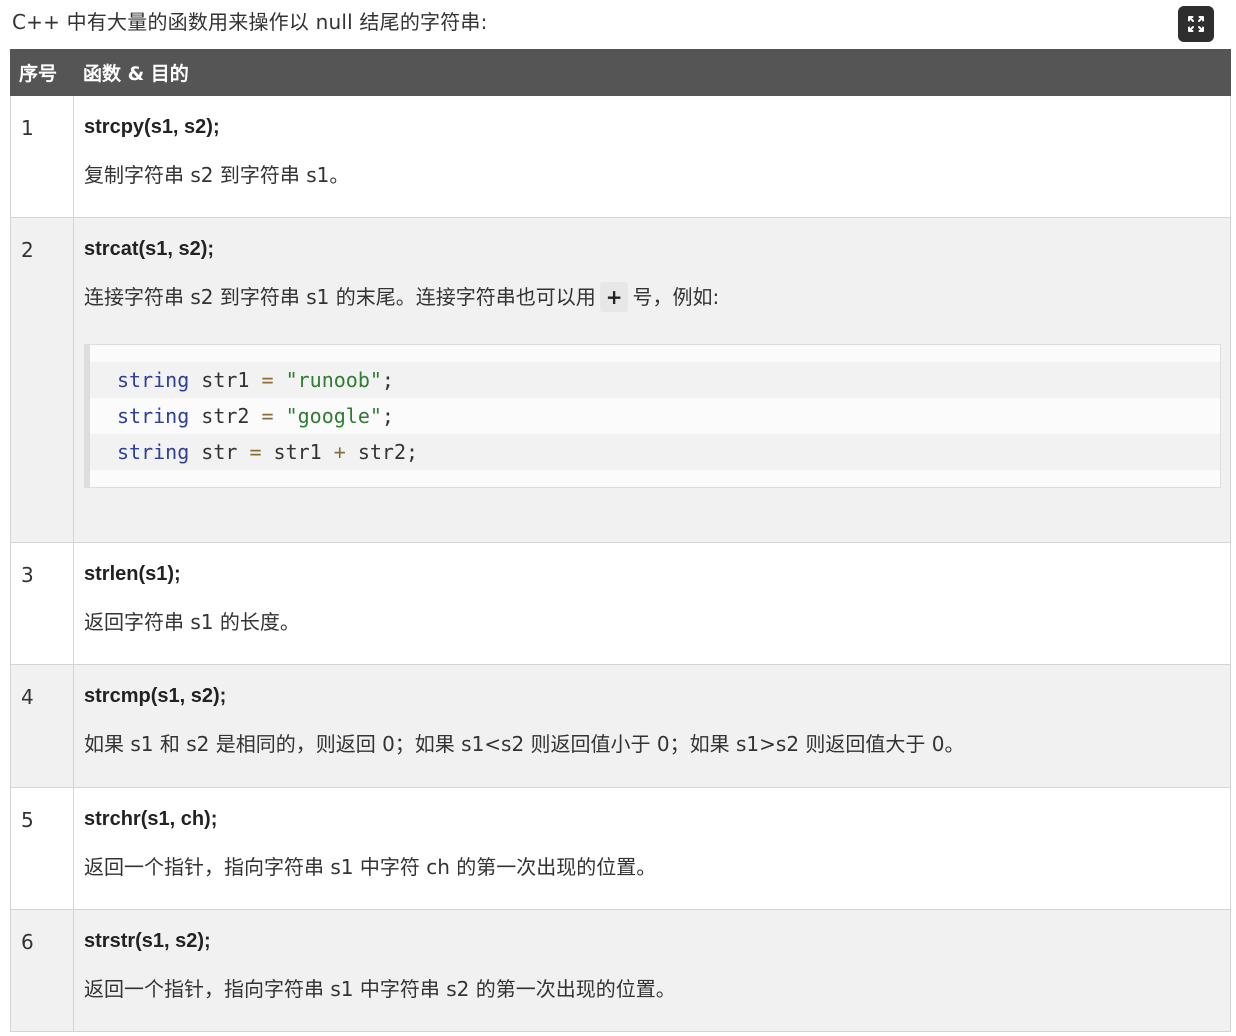 Image resolution: width=1236 pixels, height=1036 pixels. I want to click on table-row: 1 strcpy(s1, s2); 复制字符串 s2 到字符串 s1。, so click(620, 156).